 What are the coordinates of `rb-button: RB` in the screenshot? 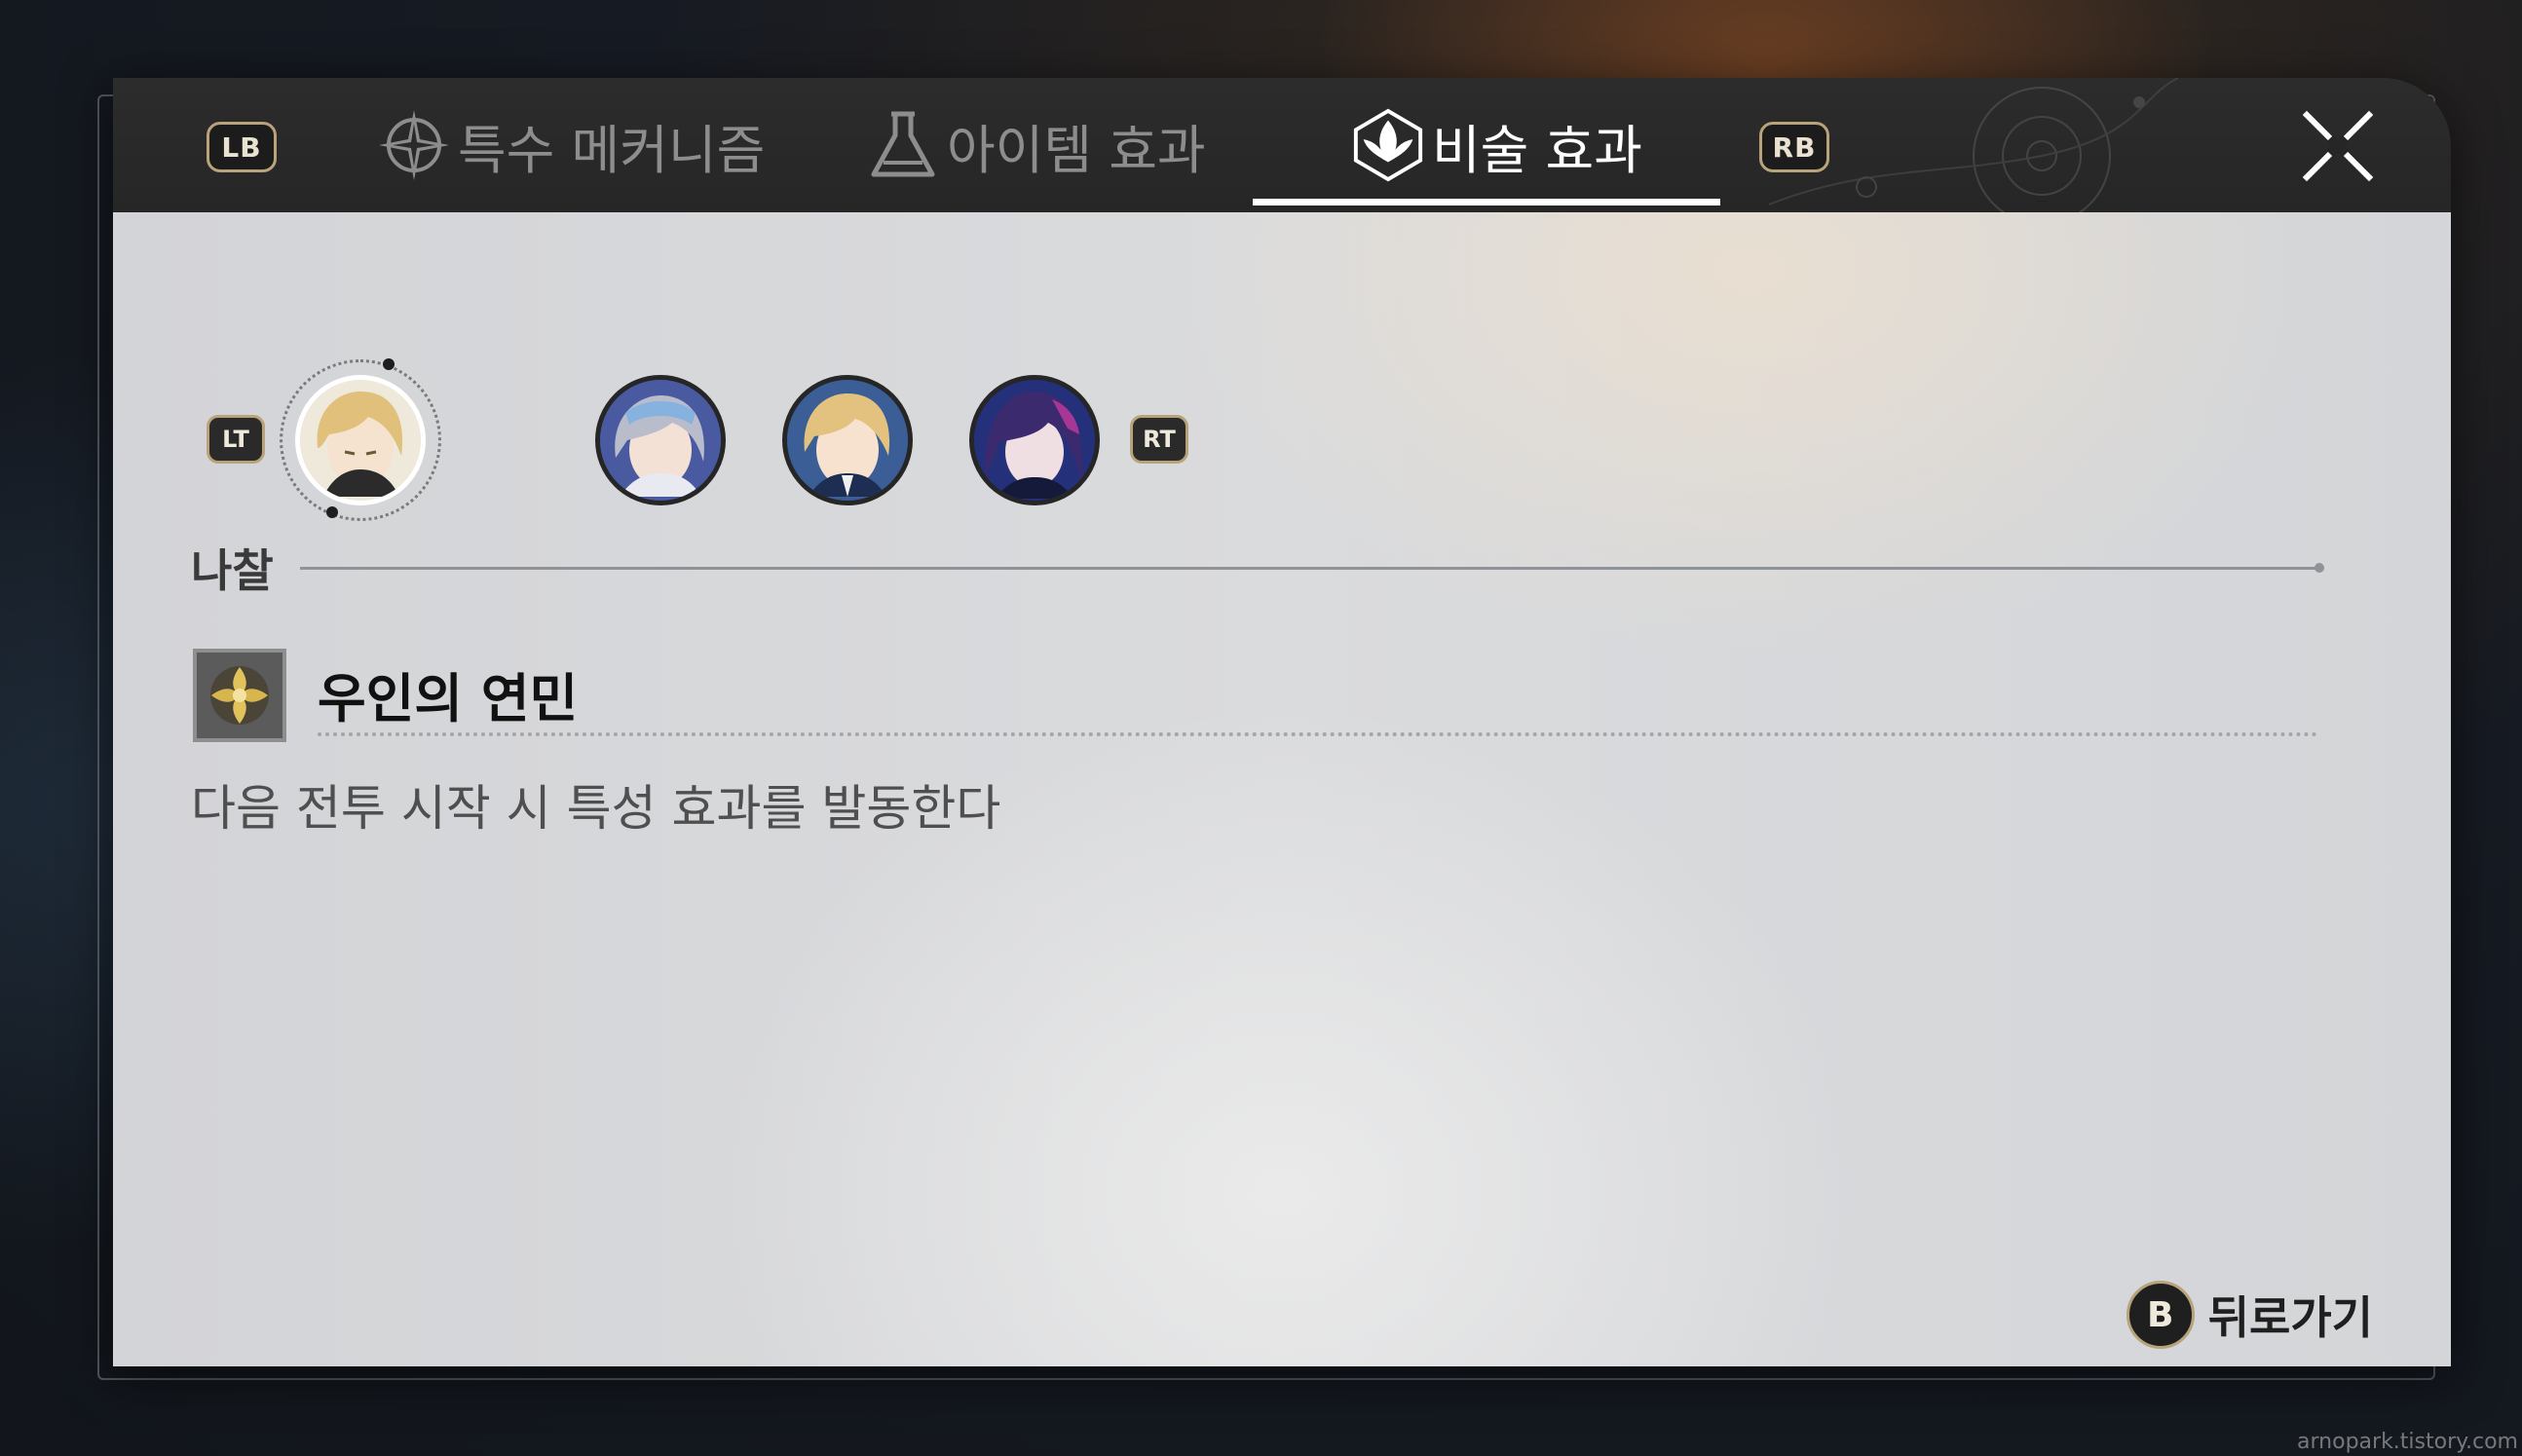 It's located at (1794, 147).